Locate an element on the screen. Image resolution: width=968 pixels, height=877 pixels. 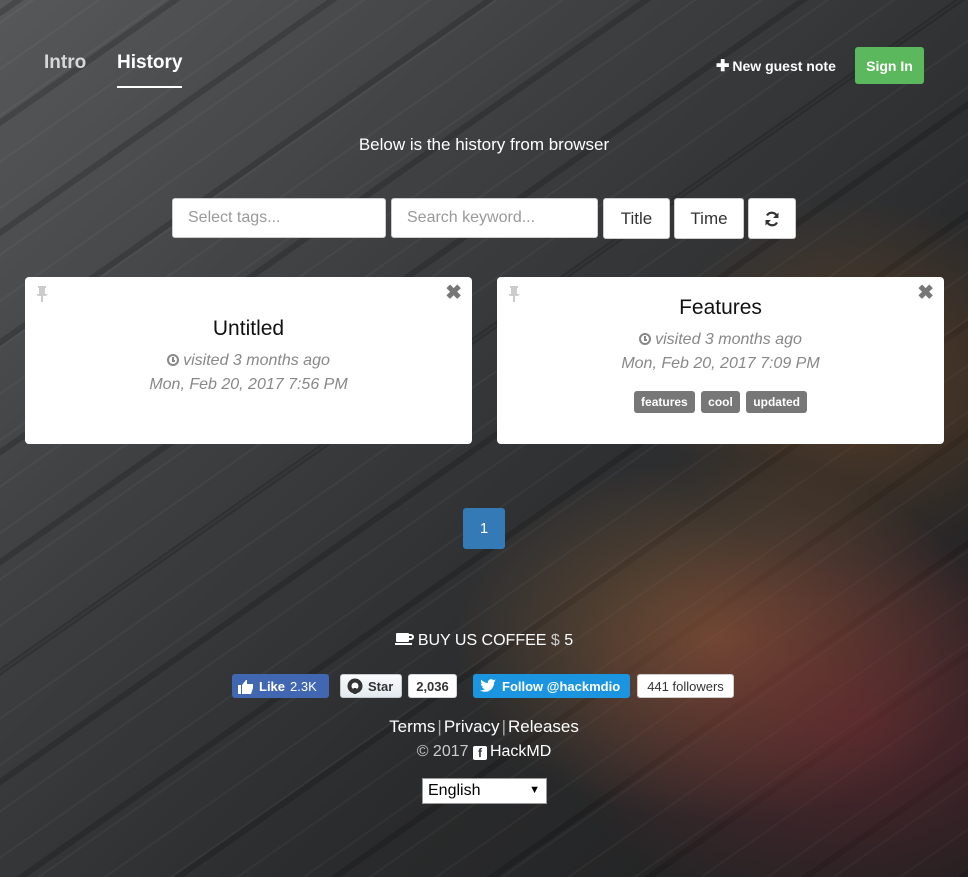
coffee-amount: 5 is located at coordinates (569, 640).